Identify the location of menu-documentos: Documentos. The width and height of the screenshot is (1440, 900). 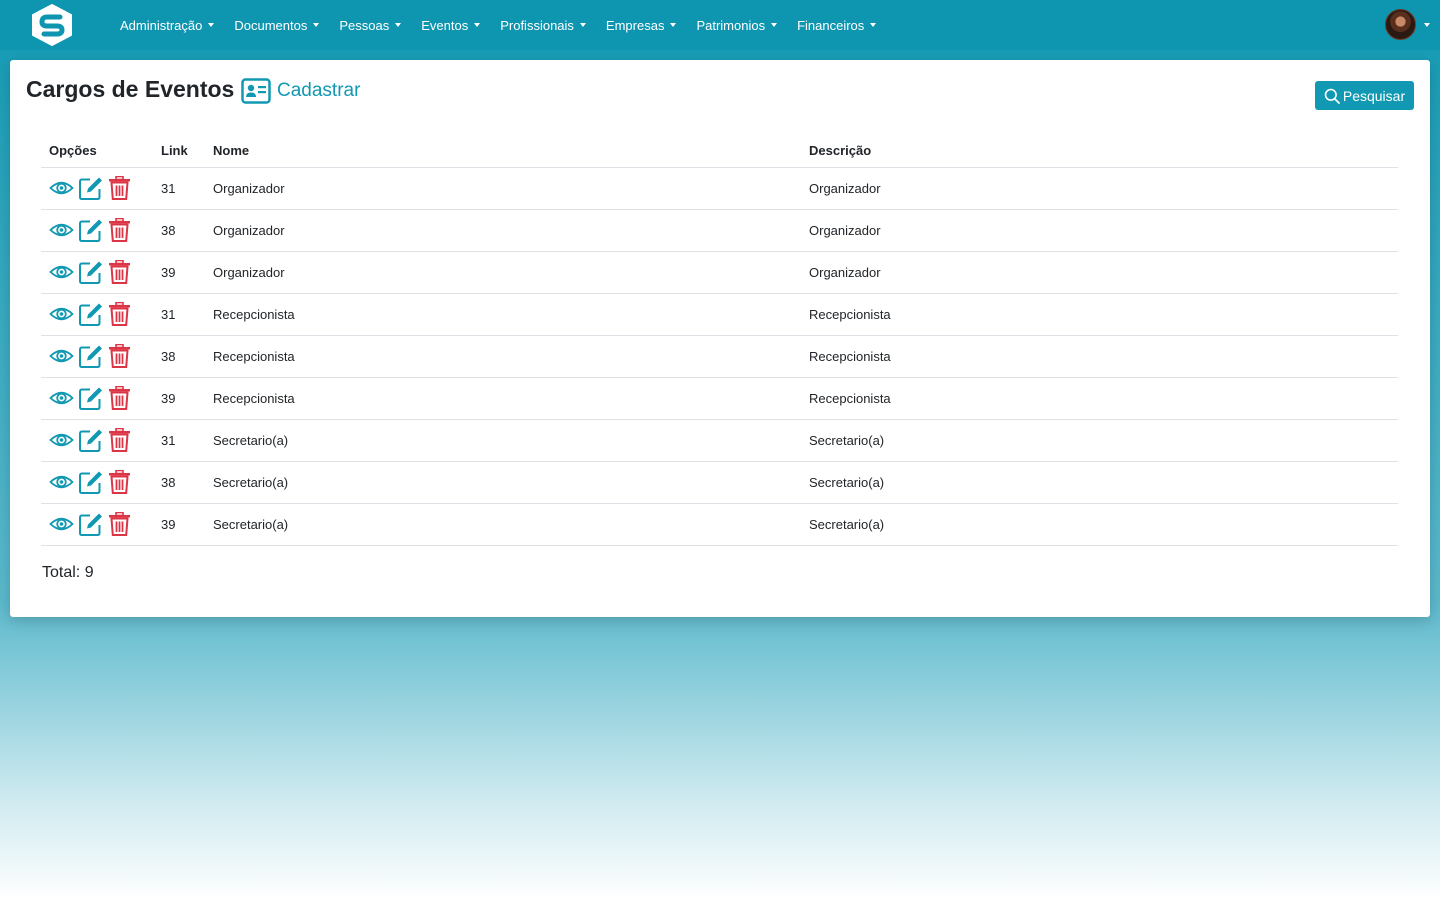
(276, 25).